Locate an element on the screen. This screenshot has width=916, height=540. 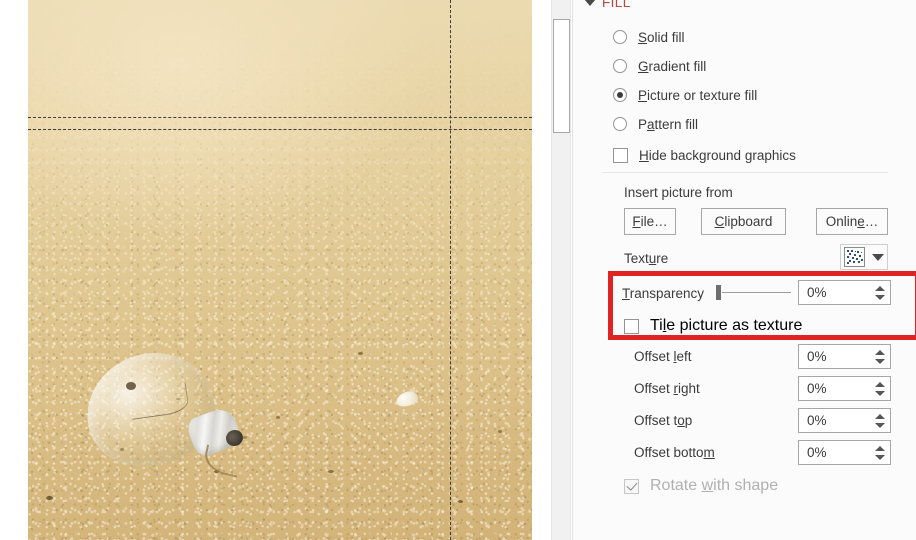
fill-section-title: FILL is located at coordinates (616, 5).